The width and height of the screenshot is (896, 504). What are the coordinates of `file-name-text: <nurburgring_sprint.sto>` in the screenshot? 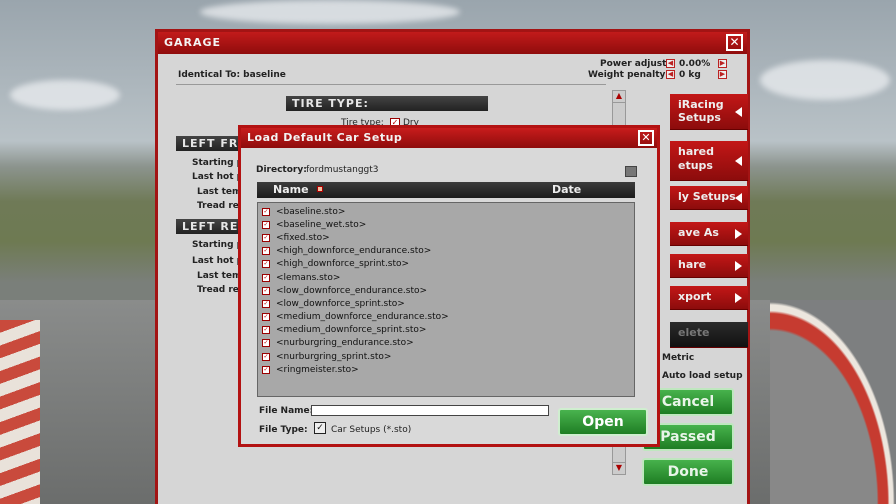 It's located at (334, 356).